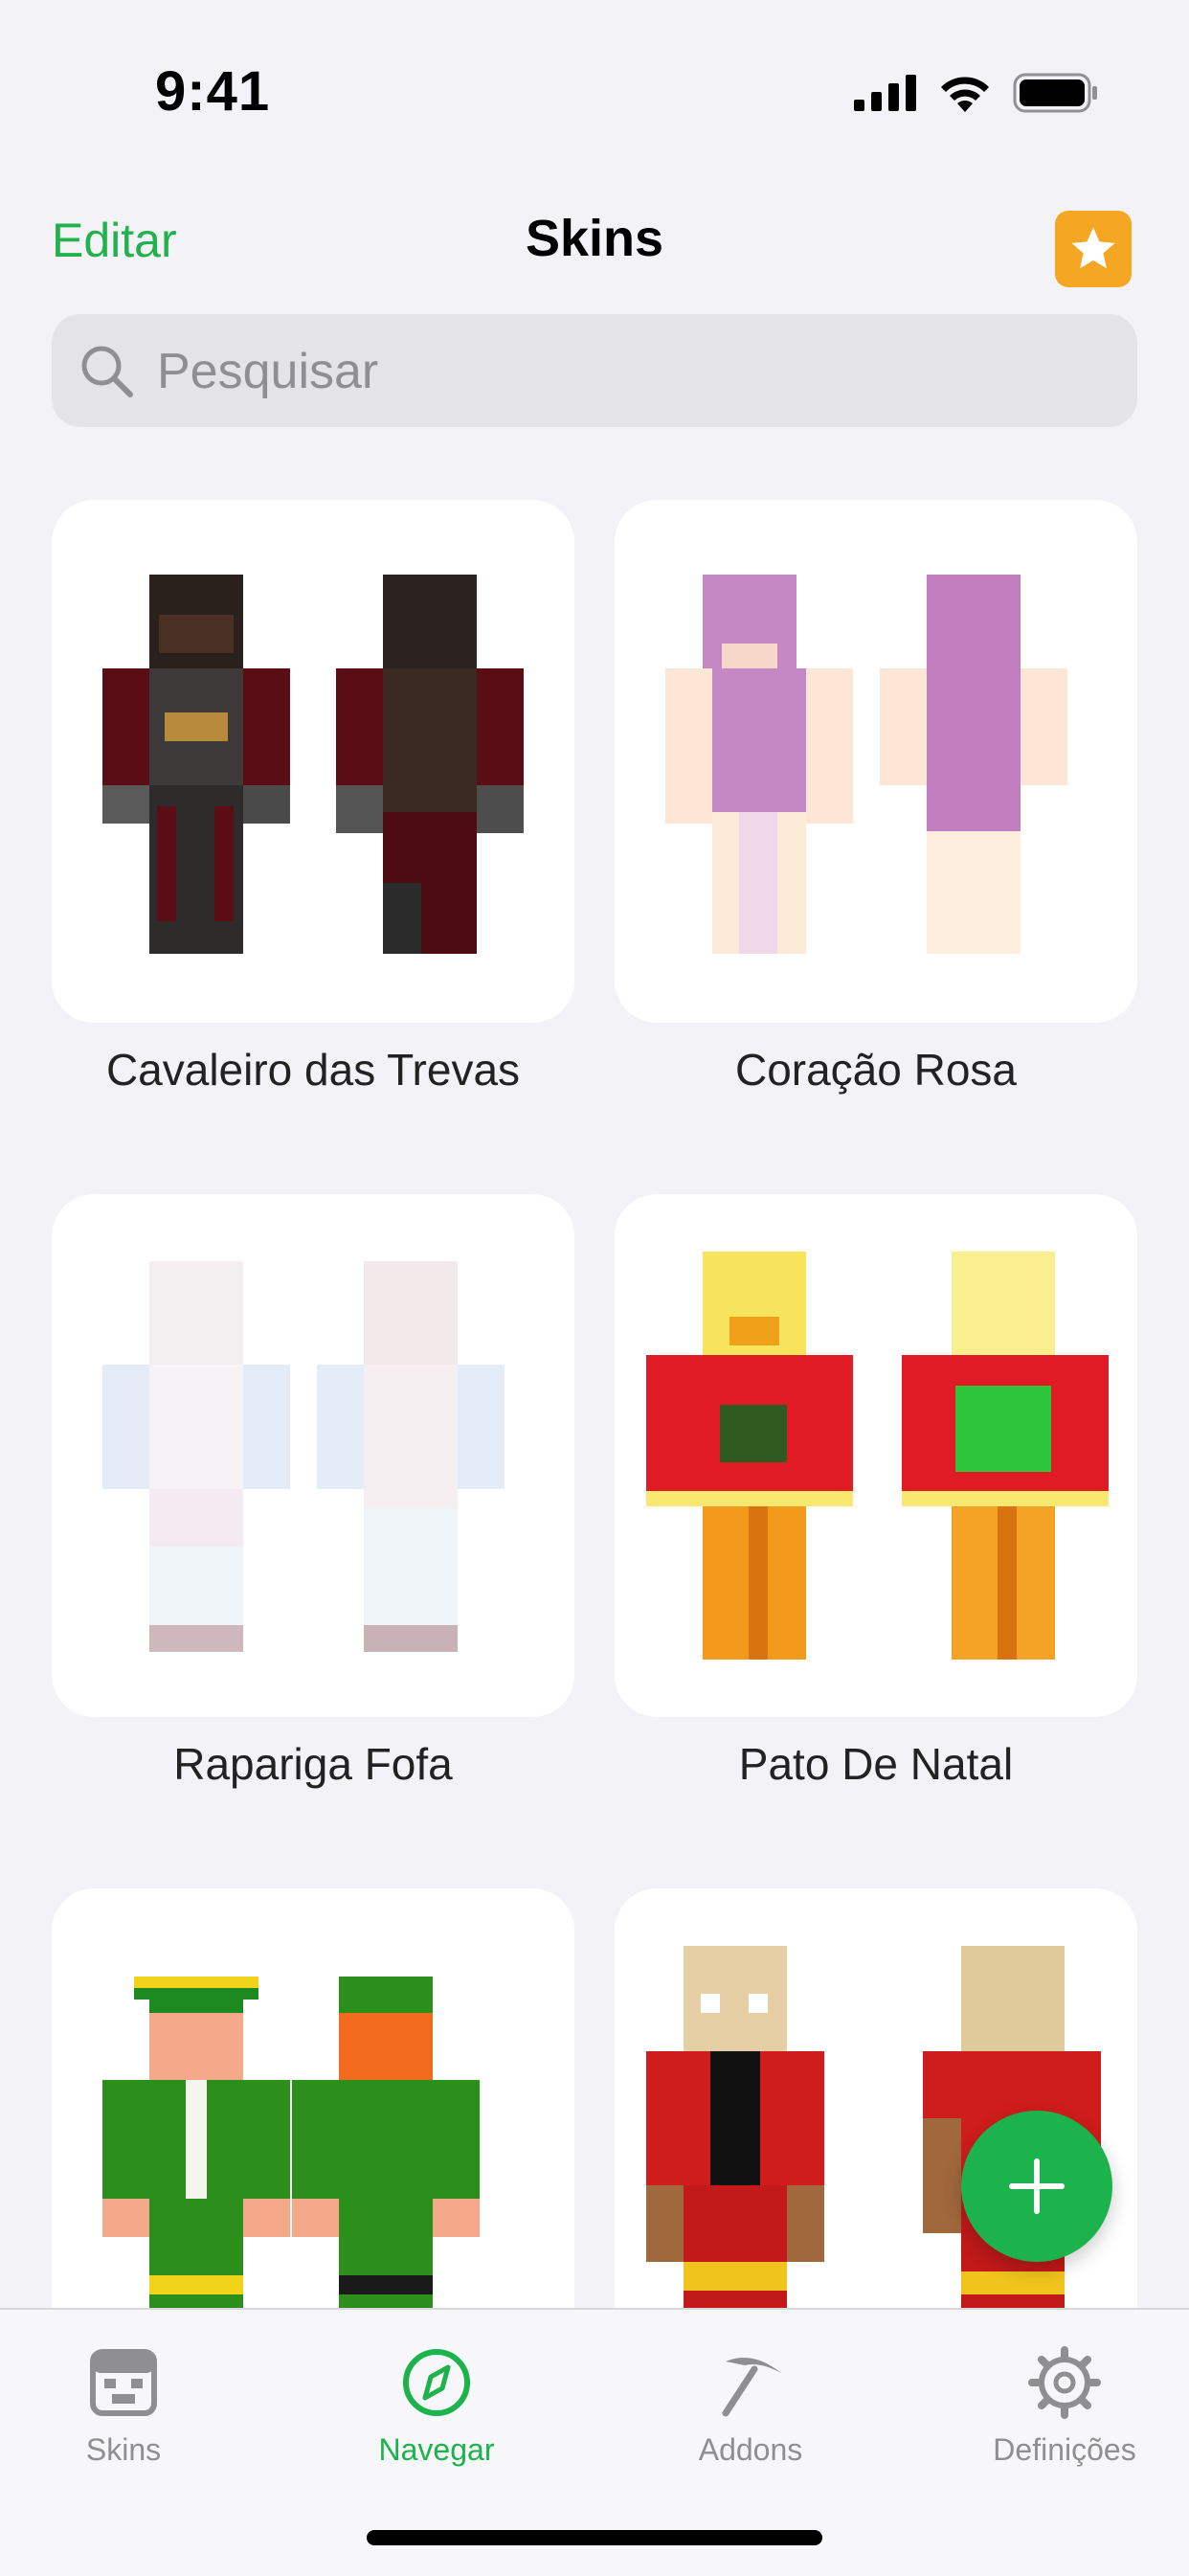 The width and height of the screenshot is (1189, 2576). What do you see at coordinates (313, 1070) in the screenshot?
I see `skin-card-label: Cavaleiro das Trevas` at bounding box center [313, 1070].